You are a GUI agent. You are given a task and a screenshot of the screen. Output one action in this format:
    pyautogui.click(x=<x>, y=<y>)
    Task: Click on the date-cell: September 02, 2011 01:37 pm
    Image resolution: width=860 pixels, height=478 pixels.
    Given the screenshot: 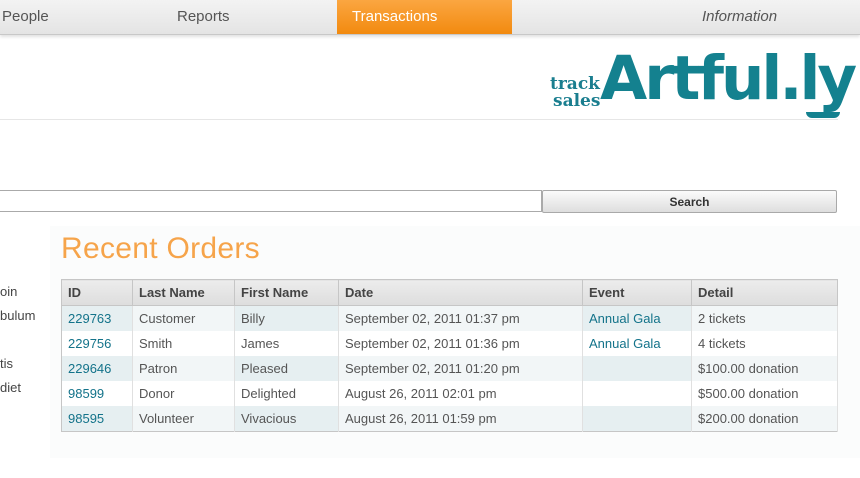 What is the action you would take?
    pyautogui.click(x=460, y=318)
    